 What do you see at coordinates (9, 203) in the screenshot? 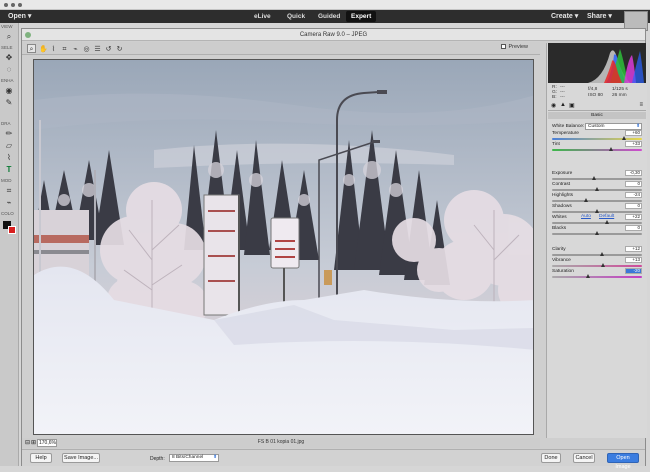
I see `straighten-tool-icon: ⌁` at bounding box center [9, 203].